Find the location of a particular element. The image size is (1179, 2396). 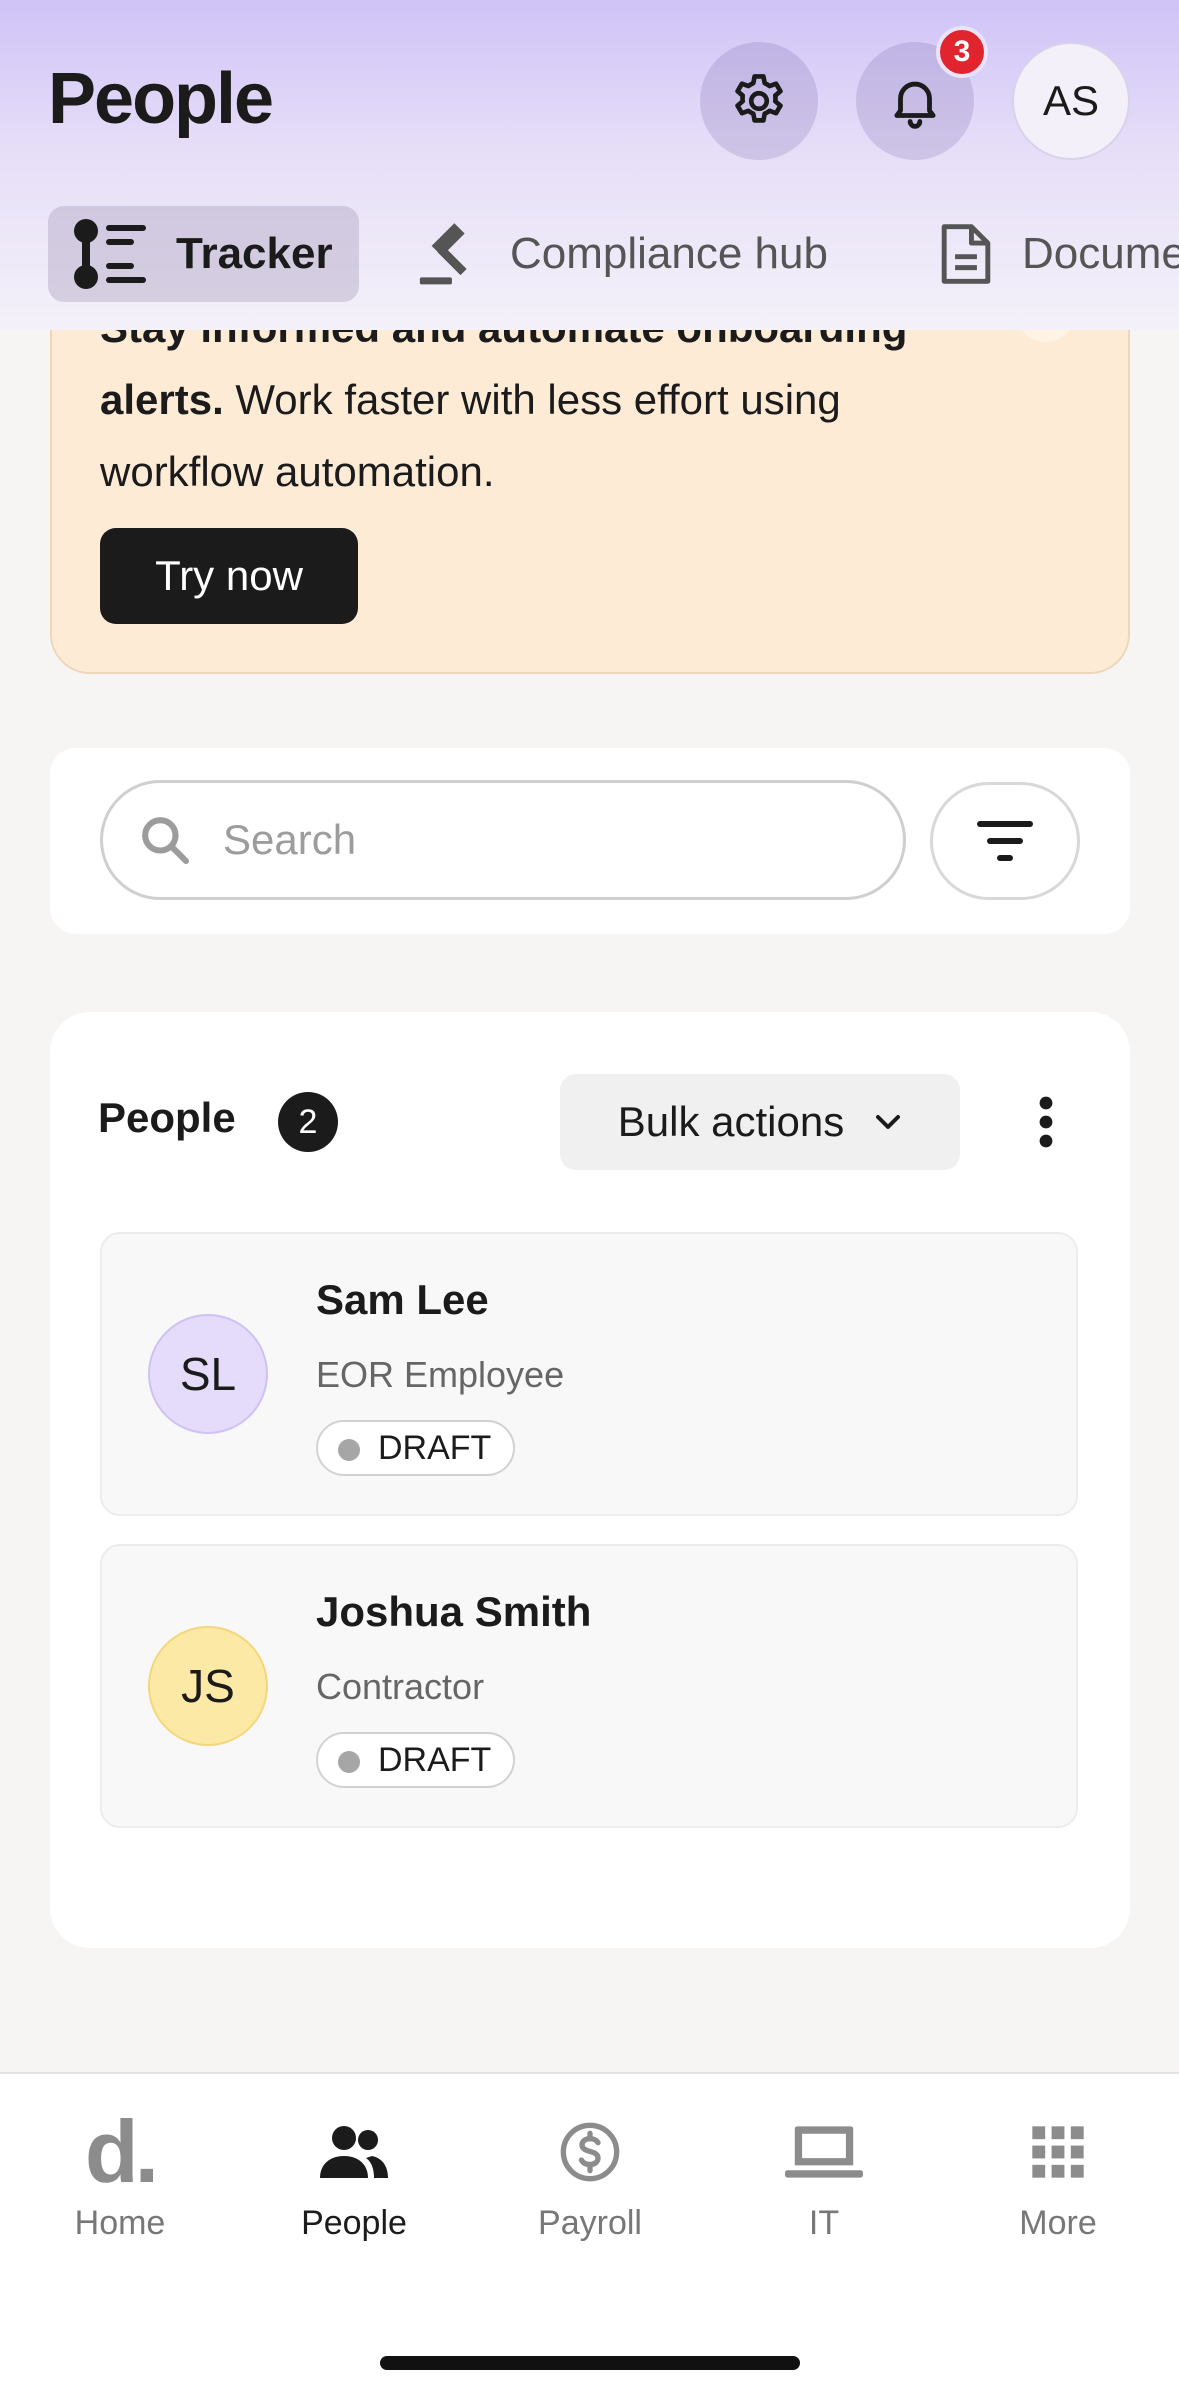

person-name: Joshua Smith is located at coordinates (454, 1611).